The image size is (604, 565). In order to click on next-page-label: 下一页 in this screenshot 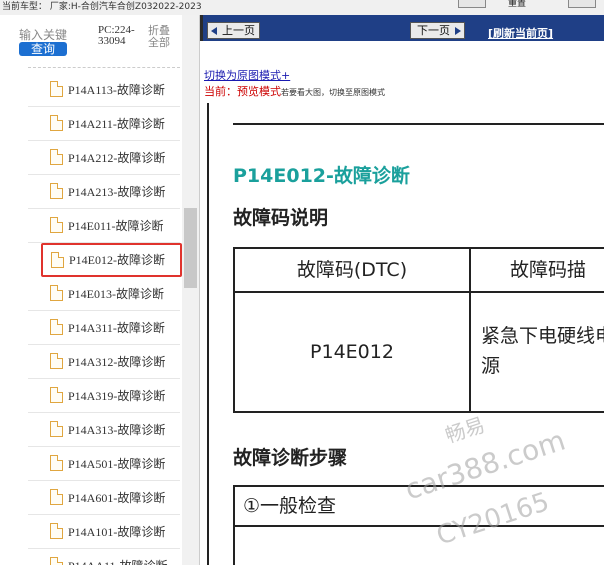, I will do `click(433, 30)`.